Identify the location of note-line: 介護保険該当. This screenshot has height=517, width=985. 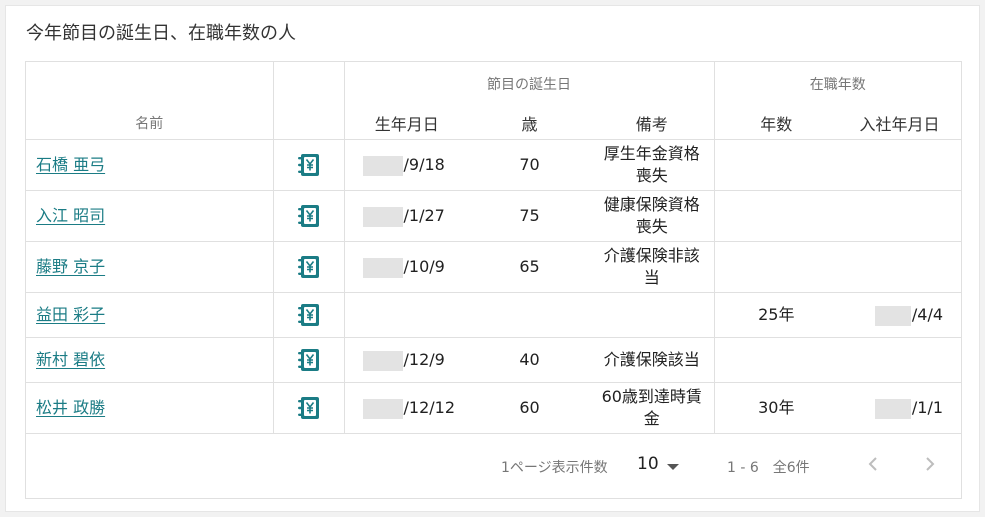
(651, 359).